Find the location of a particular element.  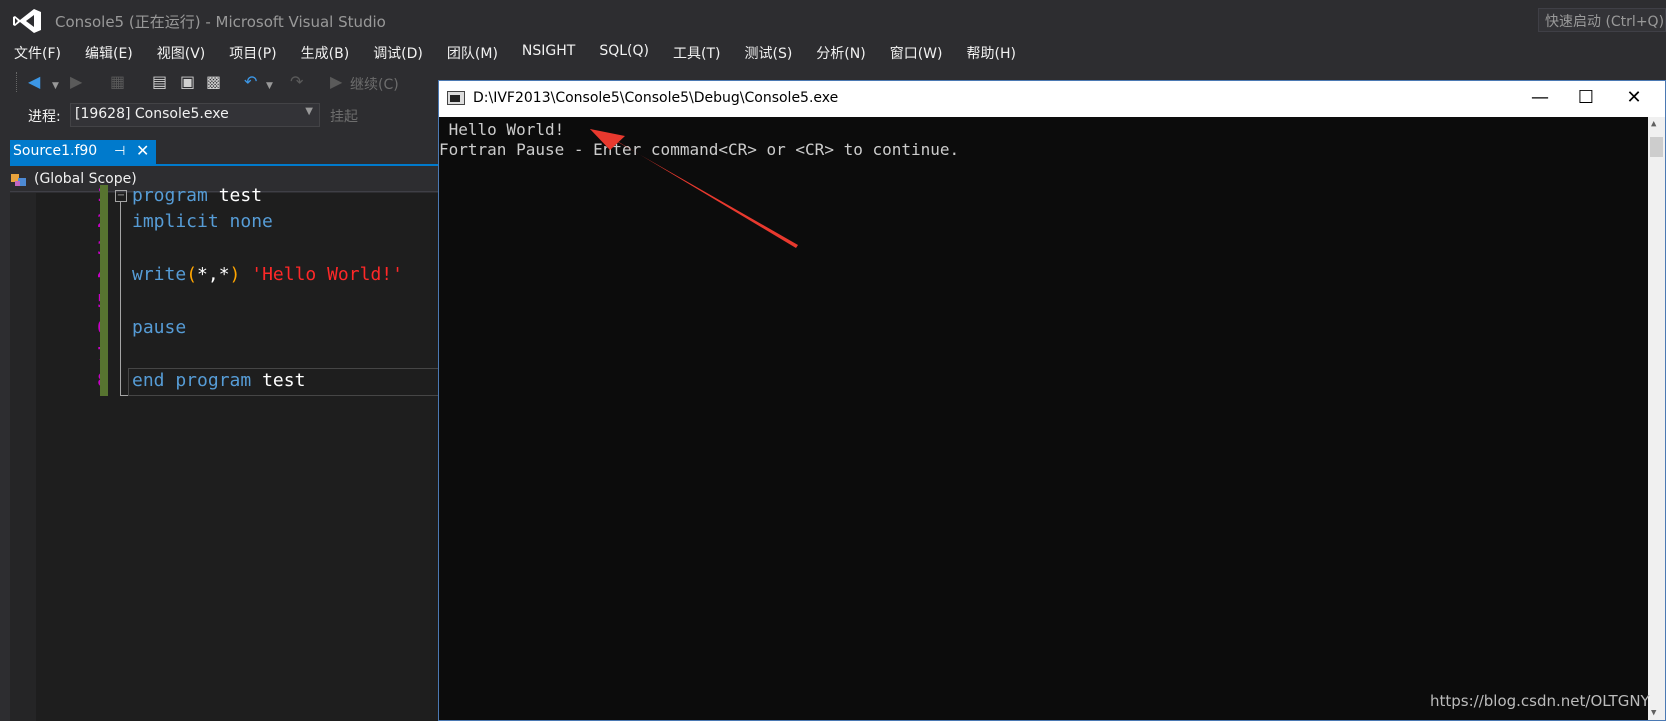

maximize-button: ☐ is located at coordinates (1586, 98).